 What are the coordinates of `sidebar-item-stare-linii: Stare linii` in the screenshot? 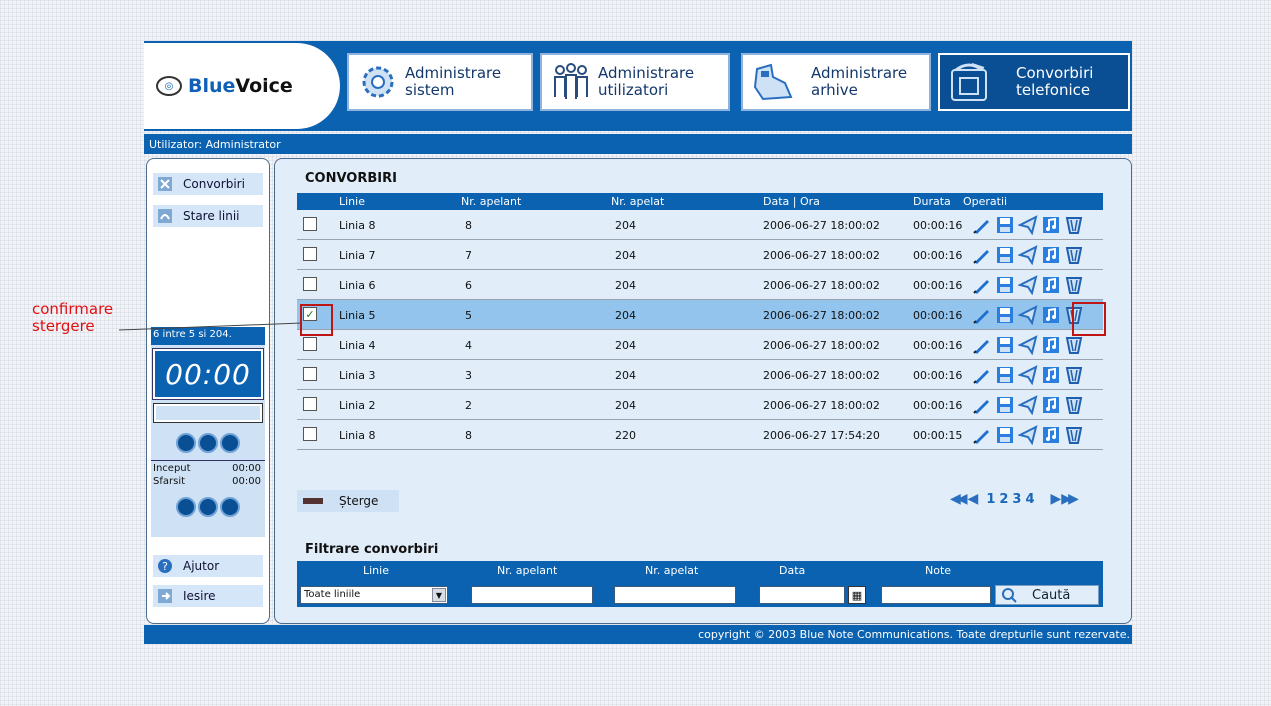 It's located at (208, 216).